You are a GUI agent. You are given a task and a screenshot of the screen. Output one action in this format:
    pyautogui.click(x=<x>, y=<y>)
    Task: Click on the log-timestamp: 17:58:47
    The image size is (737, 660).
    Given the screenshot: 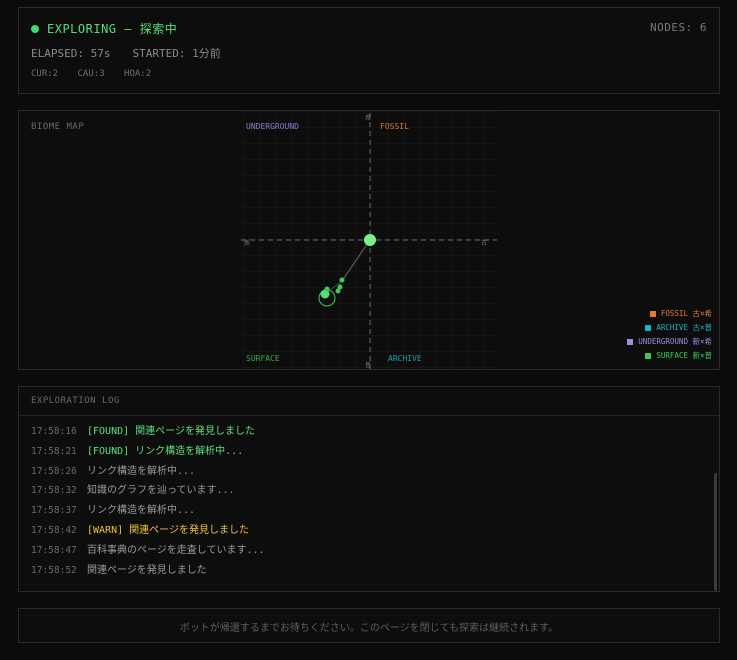 What is the action you would take?
    pyautogui.click(x=54, y=550)
    